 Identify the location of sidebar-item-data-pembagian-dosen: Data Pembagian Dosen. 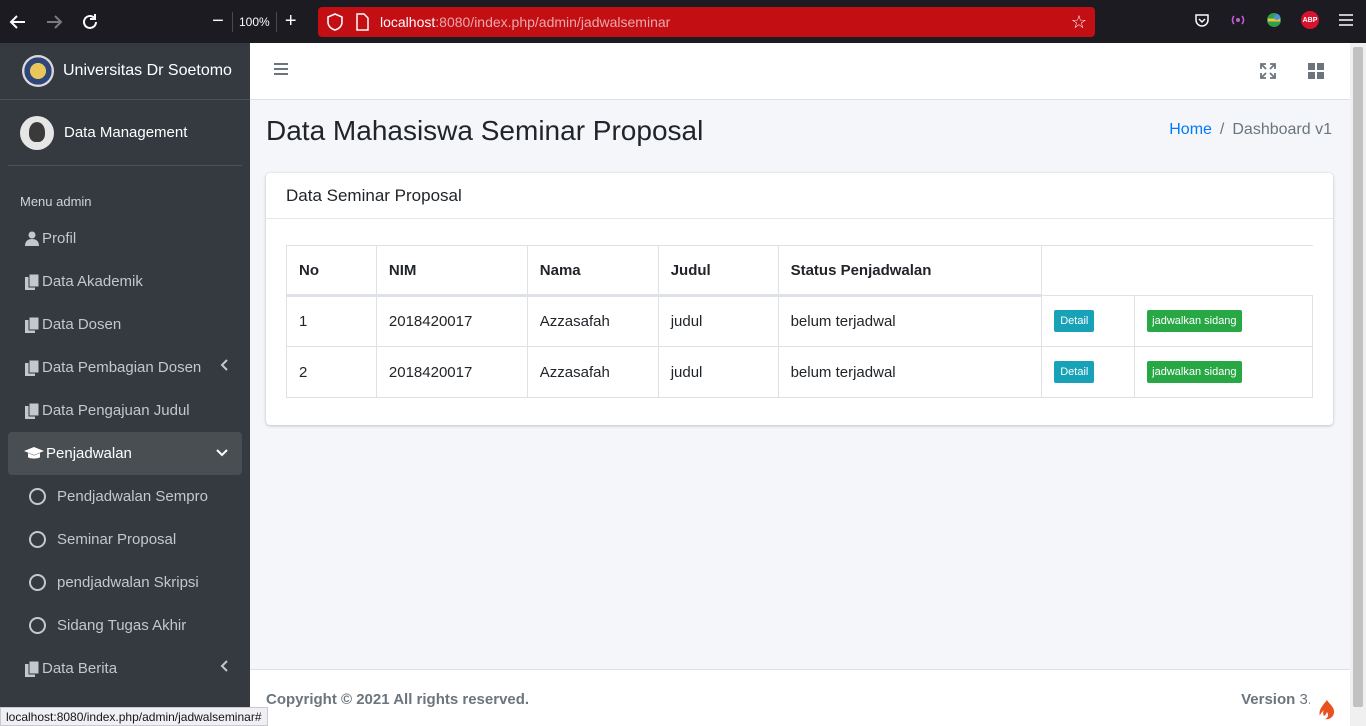
(125, 367).